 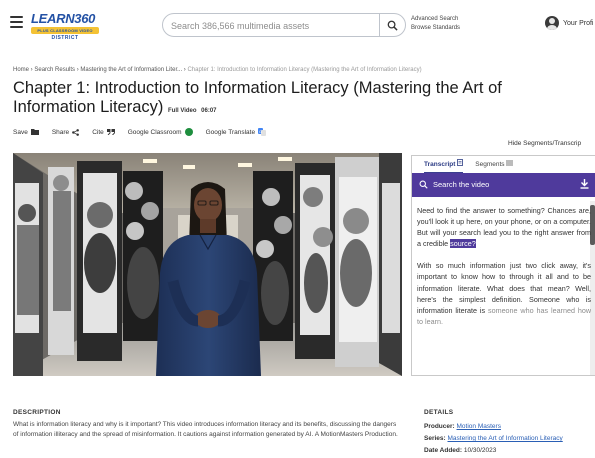 I want to click on tab-segments-label: Segments, so click(x=490, y=164).